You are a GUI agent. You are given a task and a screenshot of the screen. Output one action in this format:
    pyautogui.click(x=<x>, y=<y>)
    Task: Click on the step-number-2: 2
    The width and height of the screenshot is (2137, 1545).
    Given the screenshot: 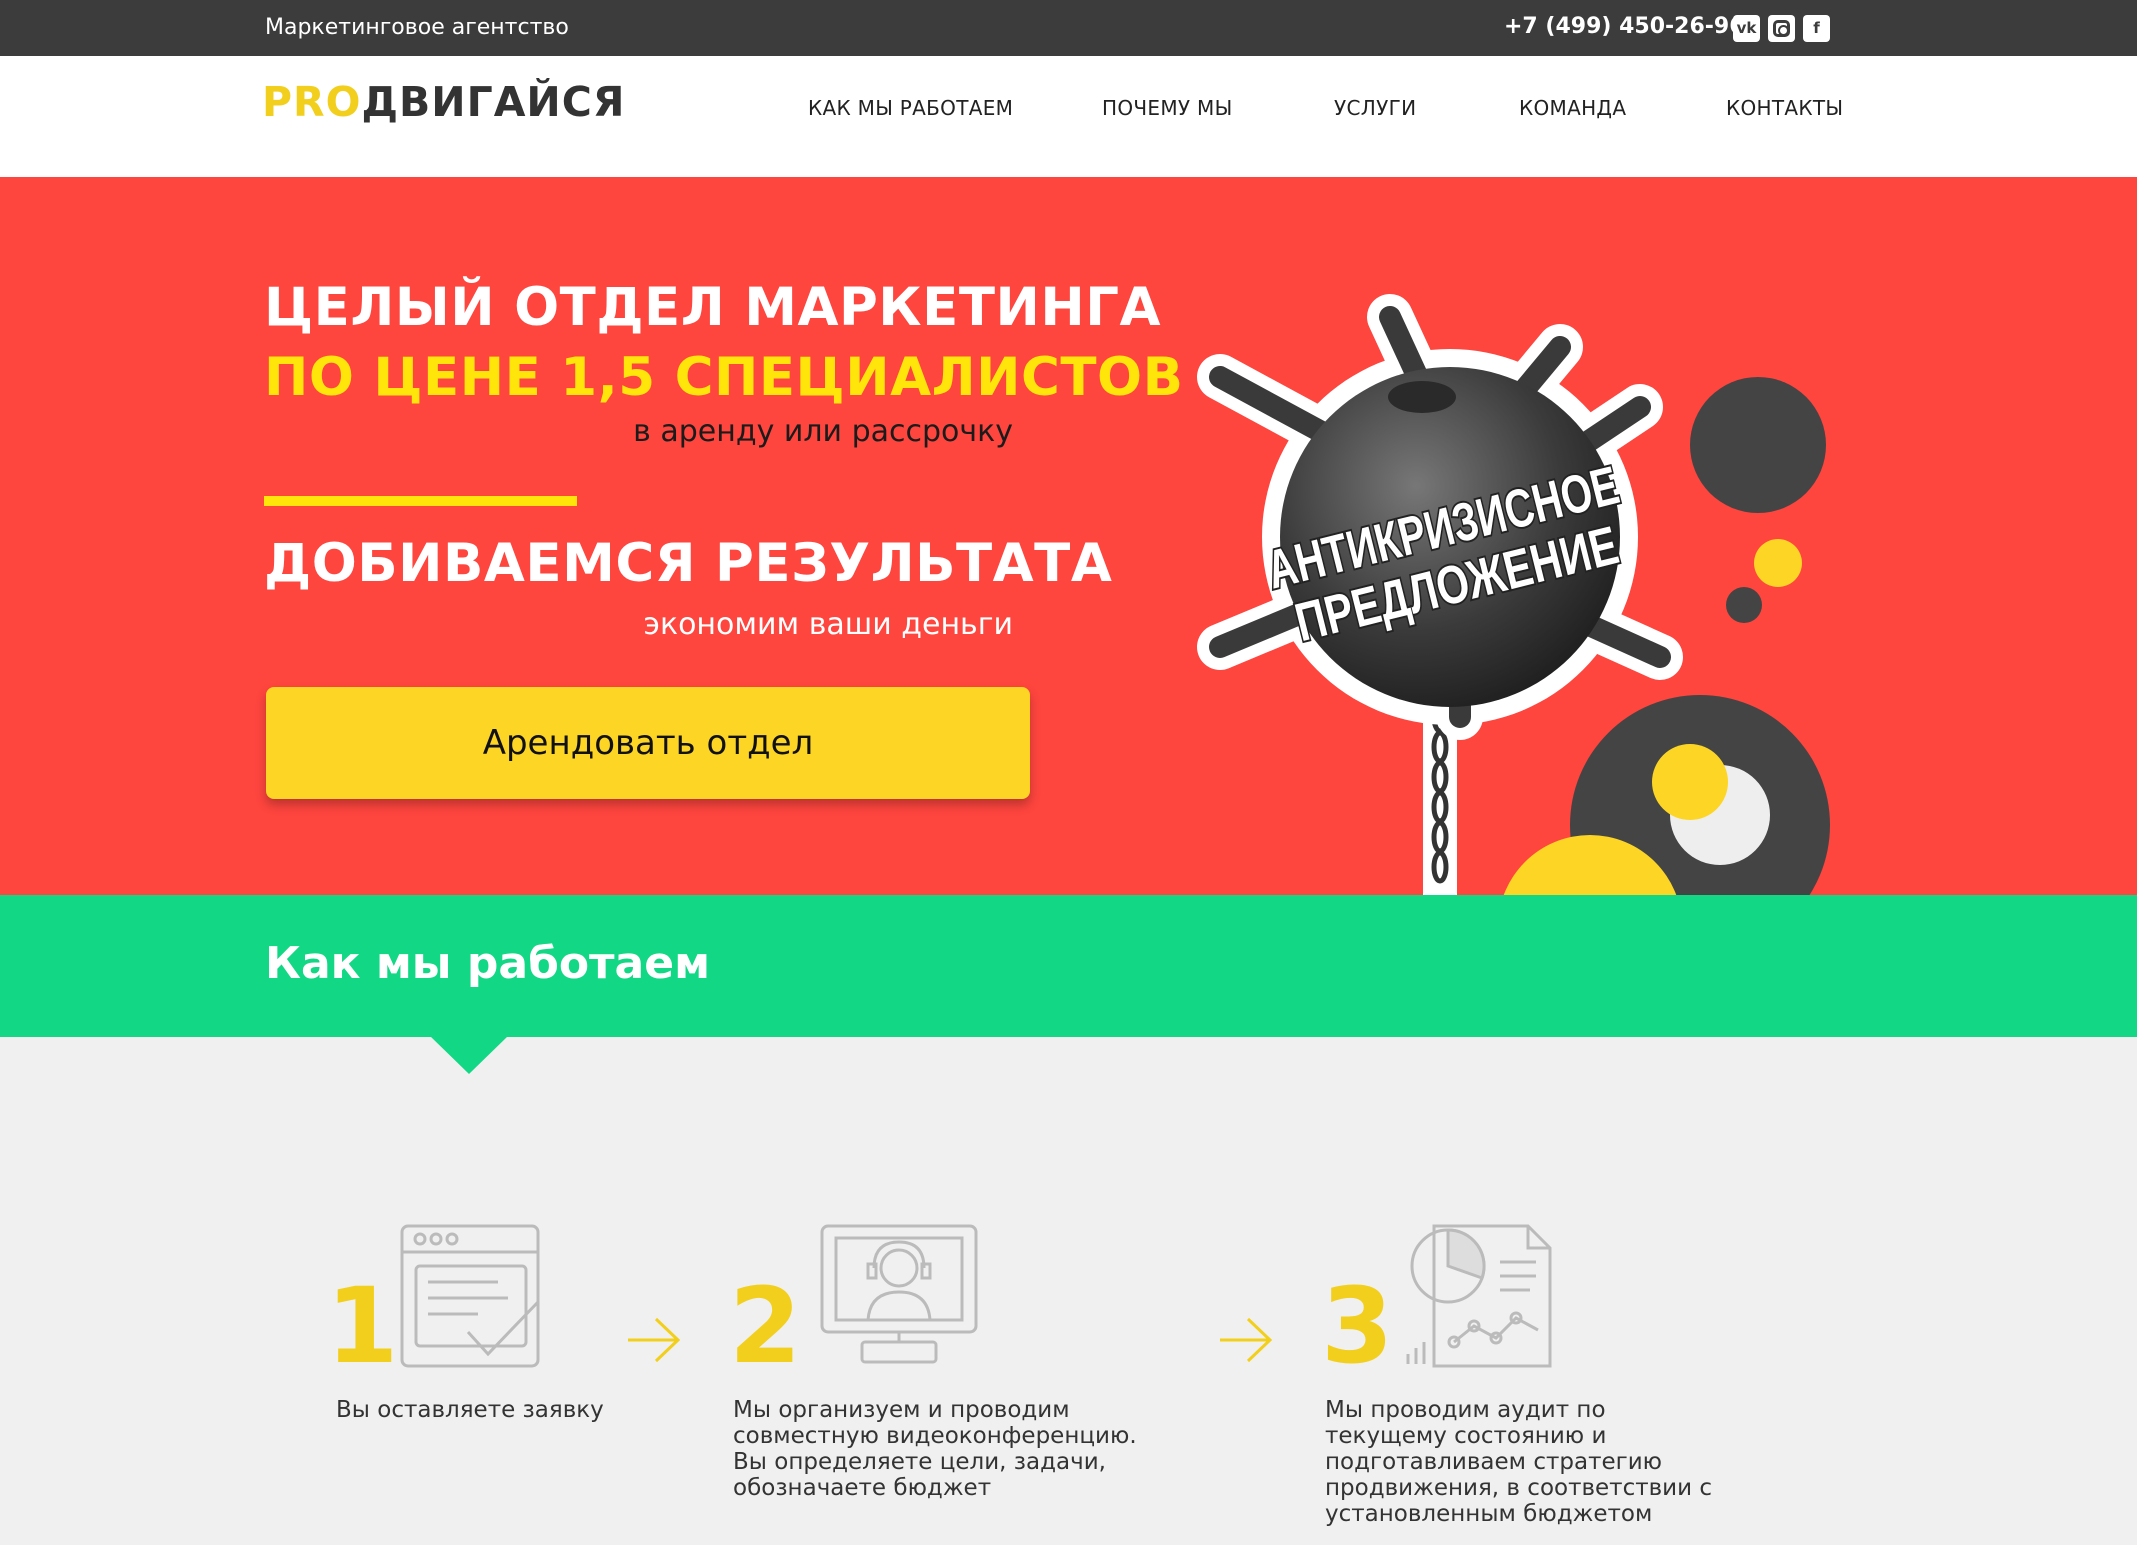 What is the action you would take?
    pyautogui.click(x=765, y=1326)
    